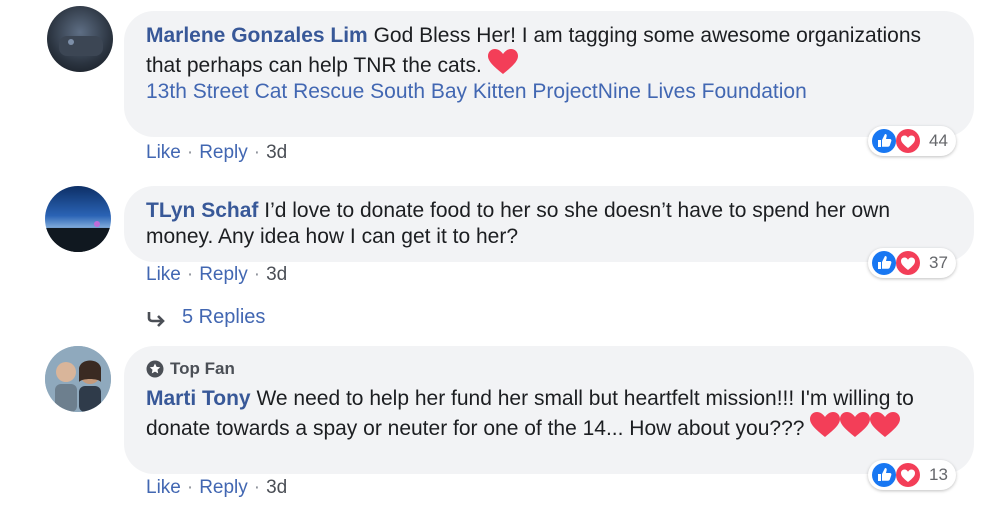 Image resolution: width=1000 pixels, height=523 pixels. I want to click on comment-author: Marti Tony, so click(198, 398).